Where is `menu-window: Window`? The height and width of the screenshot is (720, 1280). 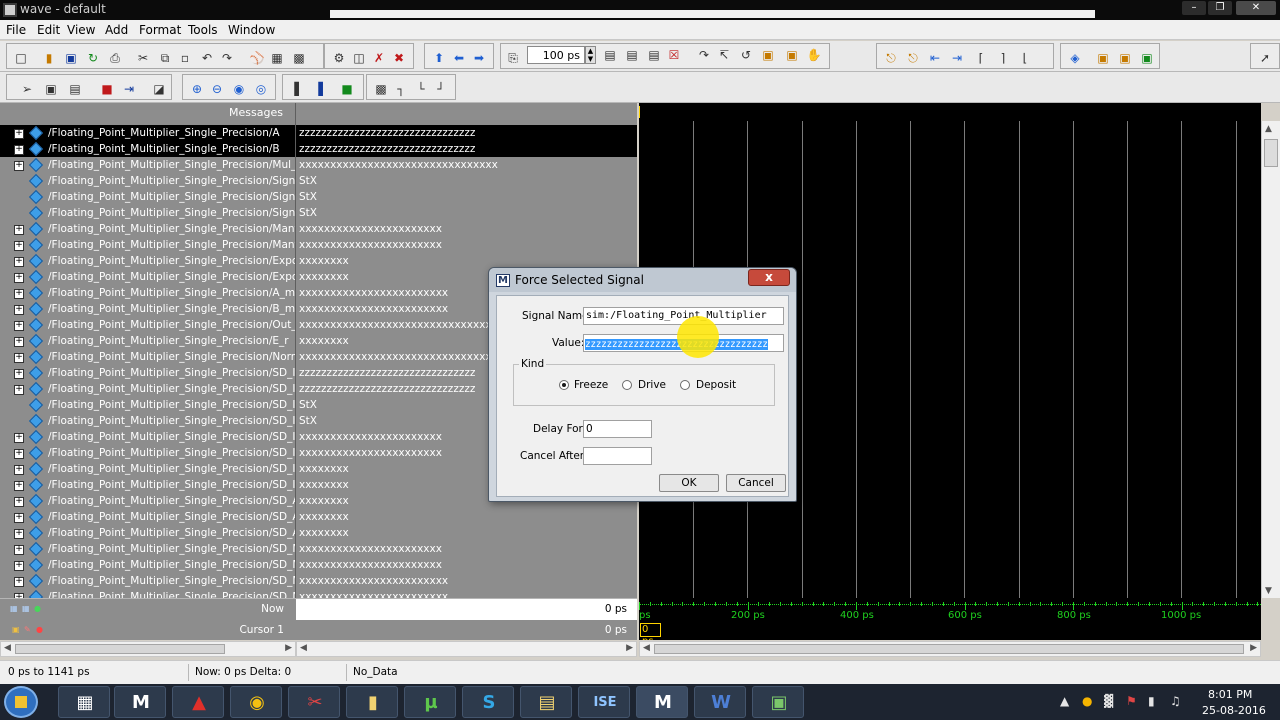
menu-window: Window is located at coordinates (251, 30).